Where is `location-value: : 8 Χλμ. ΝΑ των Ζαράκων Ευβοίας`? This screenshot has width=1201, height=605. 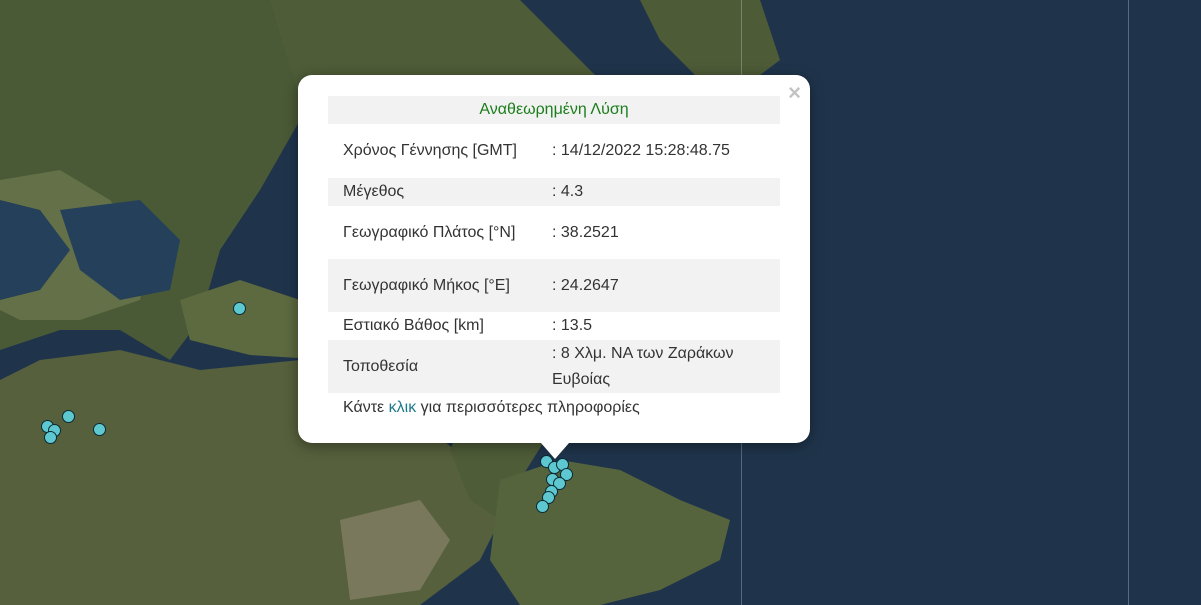 location-value: : 8 Χλμ. ΝΑ των Ζαράκων Ευβοίας is located at coordinates (659, 366).